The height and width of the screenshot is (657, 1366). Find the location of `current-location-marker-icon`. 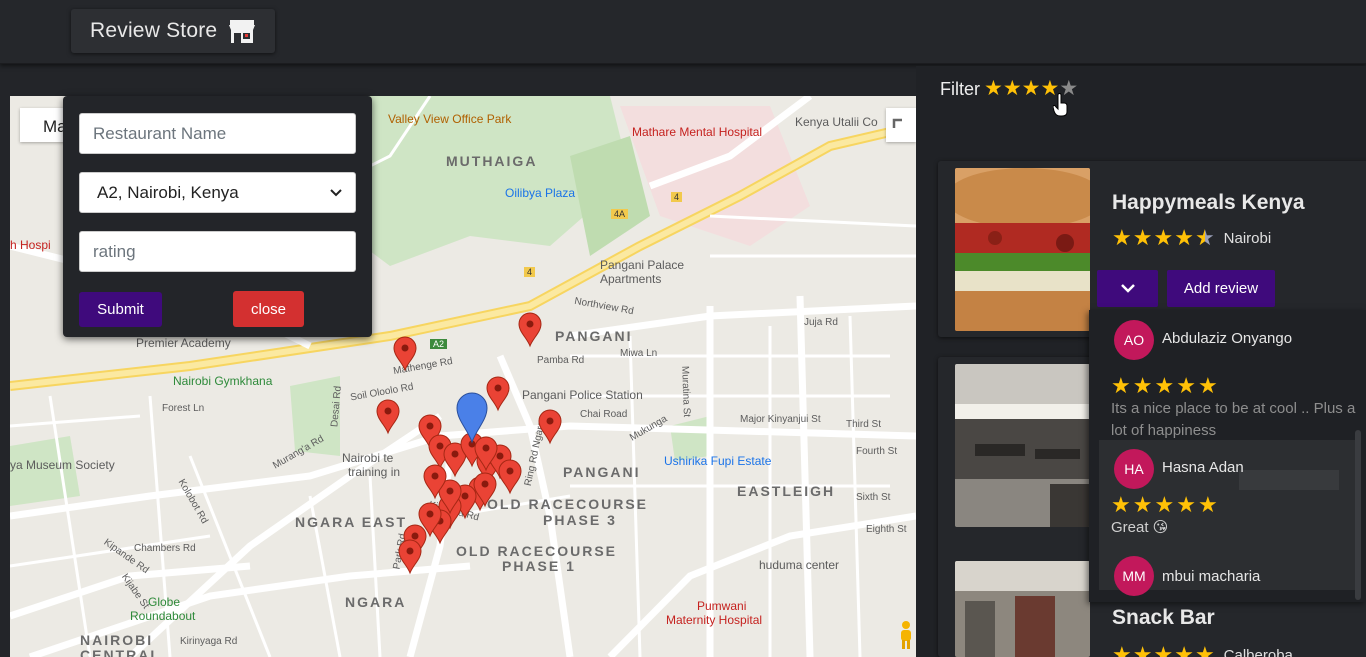

current-location-marker-icon is located at coordinates (472, 418).